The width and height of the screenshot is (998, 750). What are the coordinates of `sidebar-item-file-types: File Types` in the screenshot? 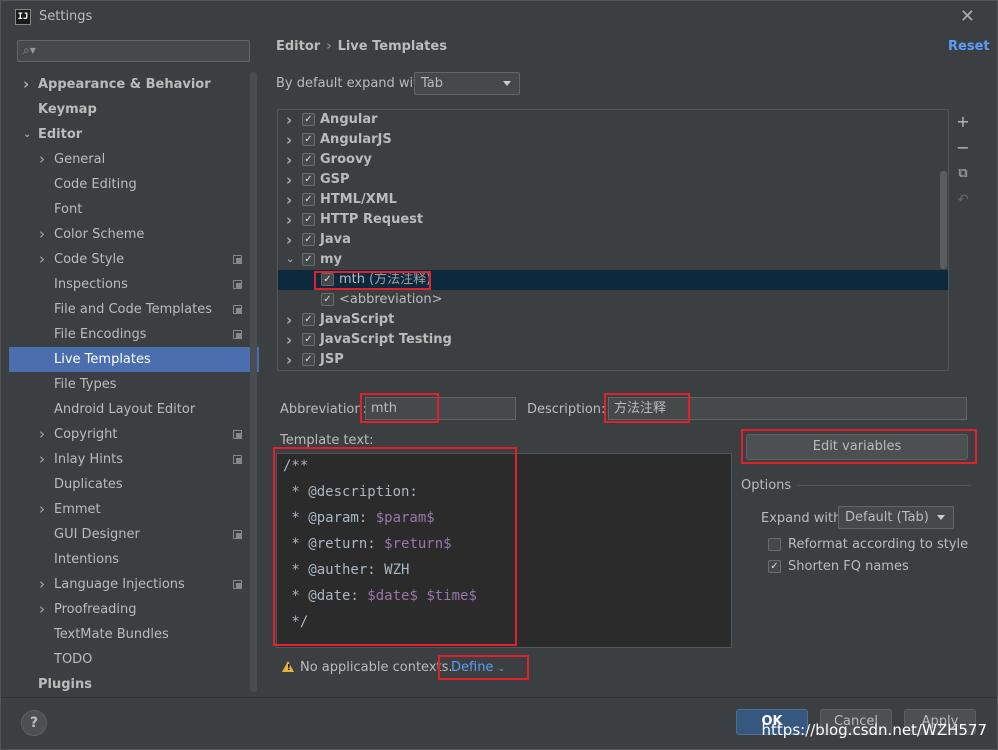 It's located at (134, 384).